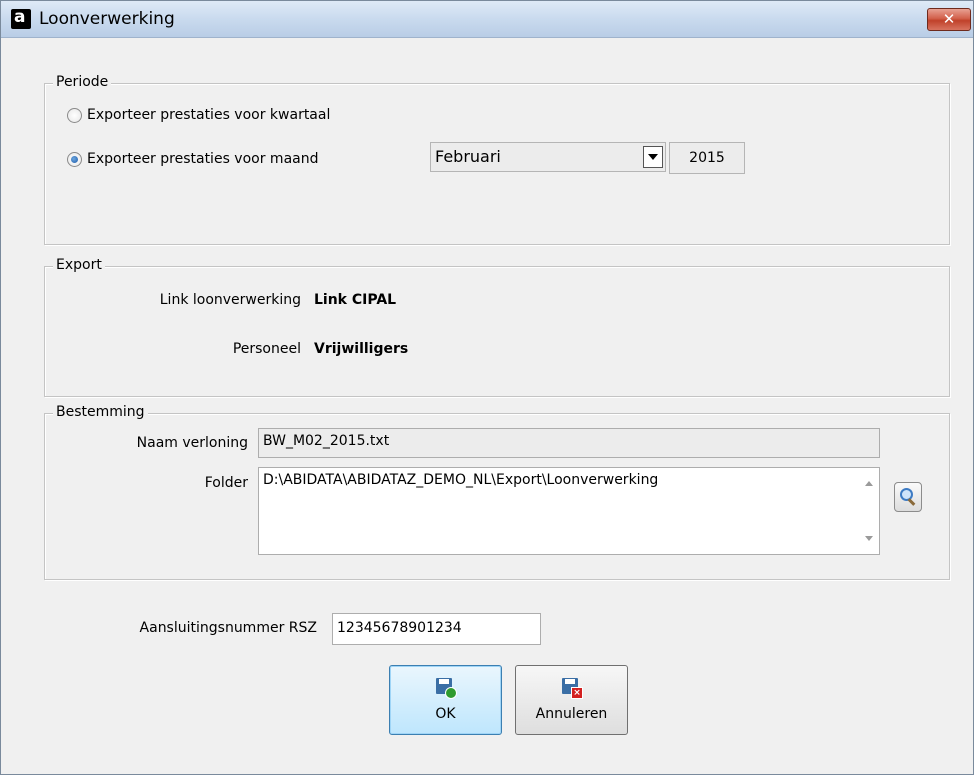 This screenshot has width=974, height=775. Describe the element at coordinates (707, 158) in the screenshot. I see `year-field: 2015` at that location.